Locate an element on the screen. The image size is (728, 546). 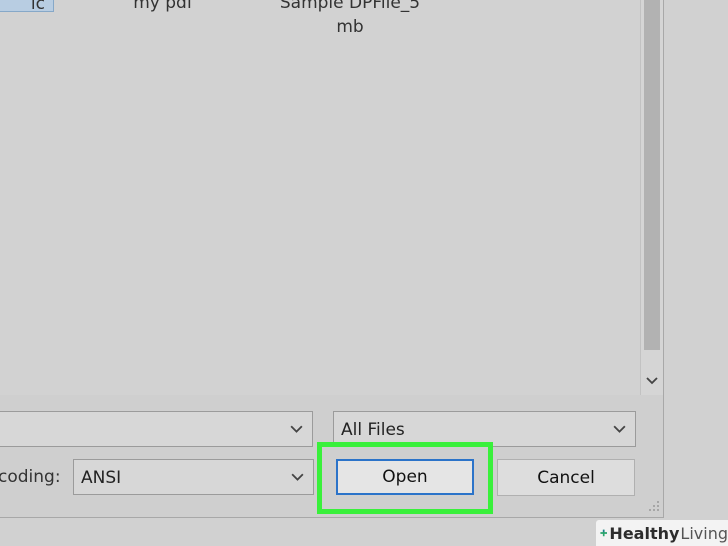
open-button-label: Open is located at coordinates (405, 477).